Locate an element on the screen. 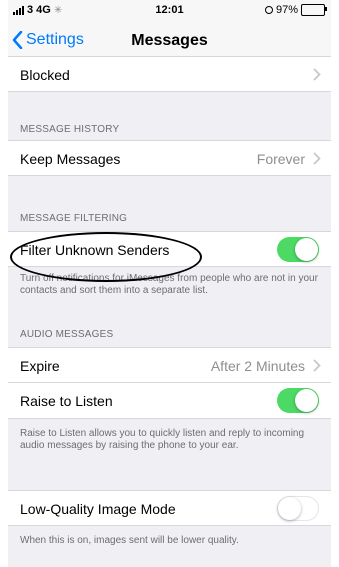 The image size is (339, 567). battery-percent: 97% is located at coordinates (286, 10).